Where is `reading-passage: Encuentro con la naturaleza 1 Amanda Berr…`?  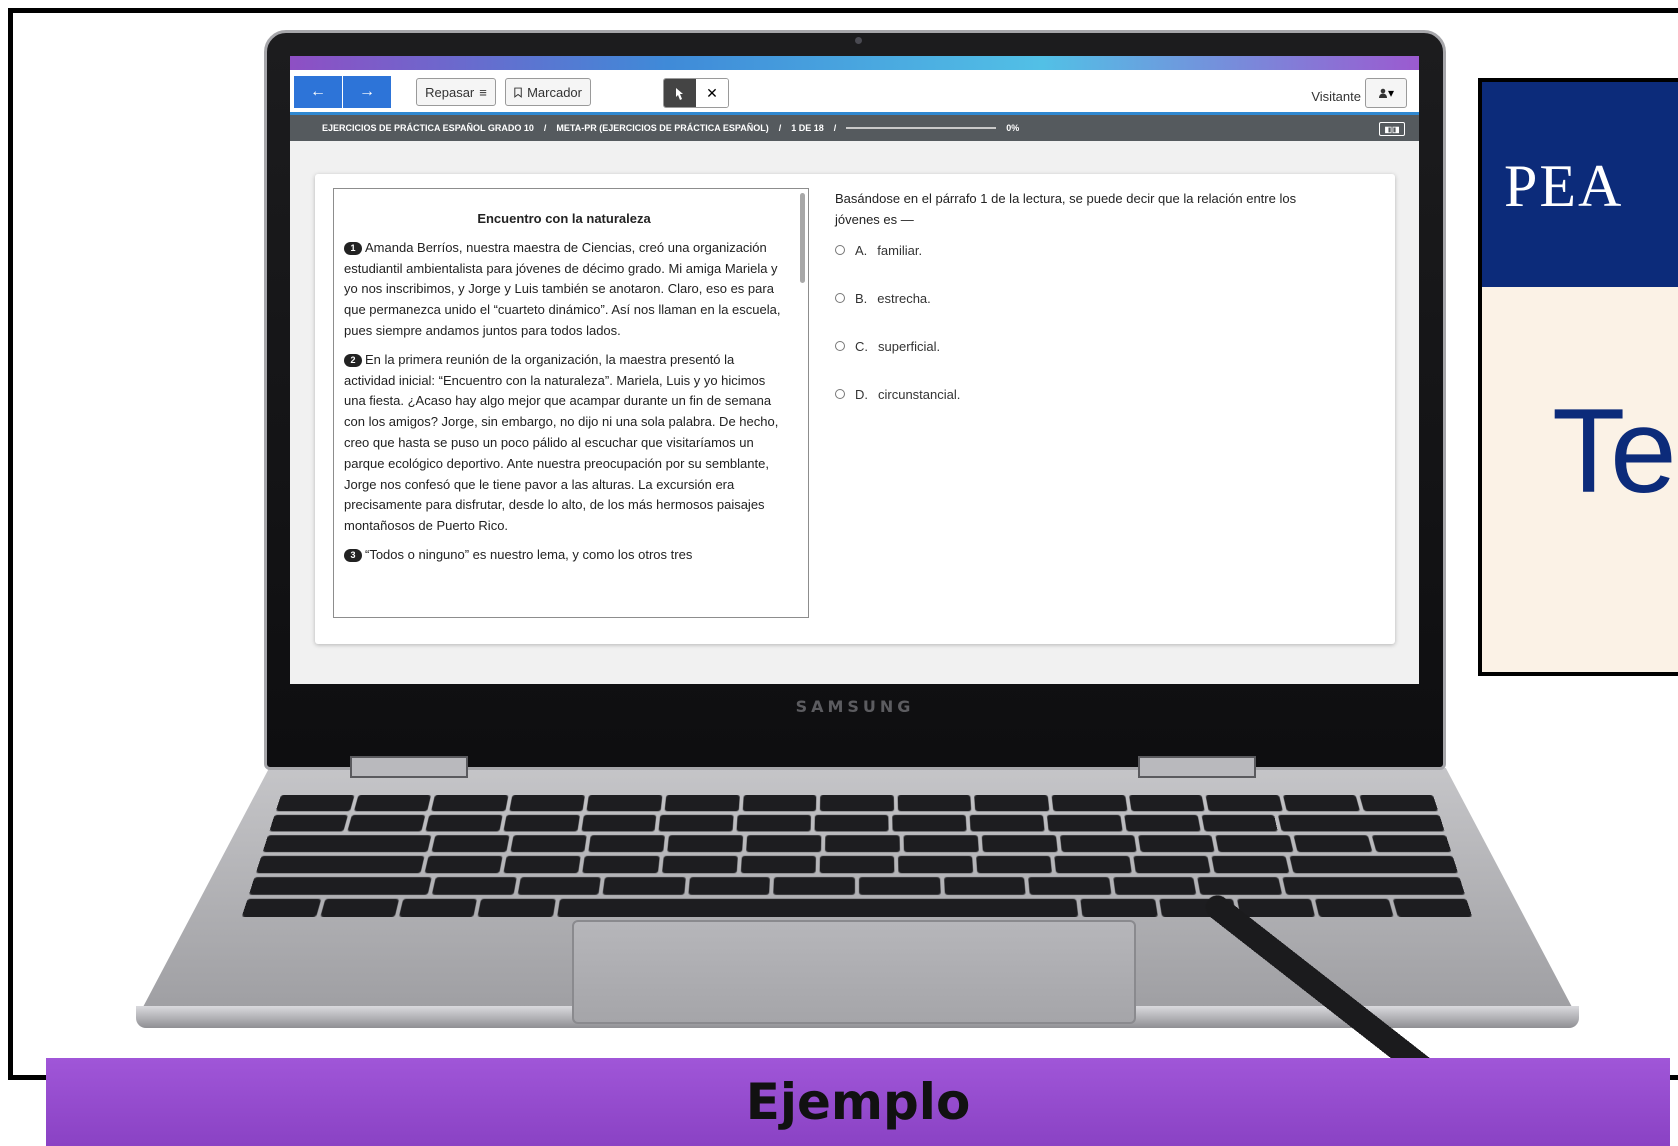
reading-passage: Encuentro con la naturaleza 1 Amanda Berr… is located at coordinates (571, 403).